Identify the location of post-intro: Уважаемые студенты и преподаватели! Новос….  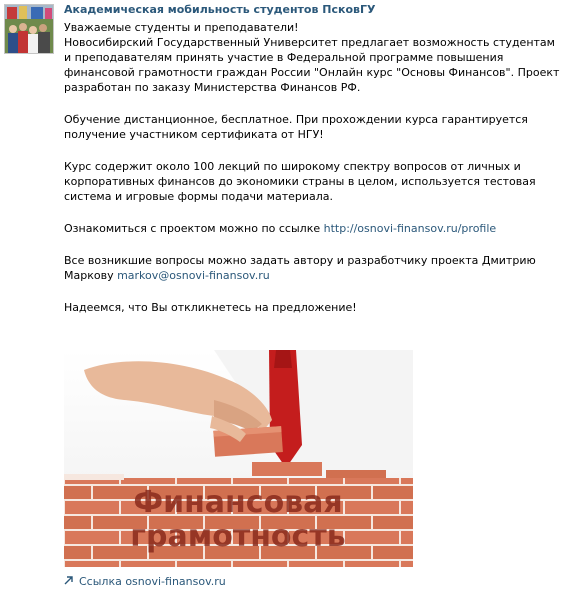
(314, 57).